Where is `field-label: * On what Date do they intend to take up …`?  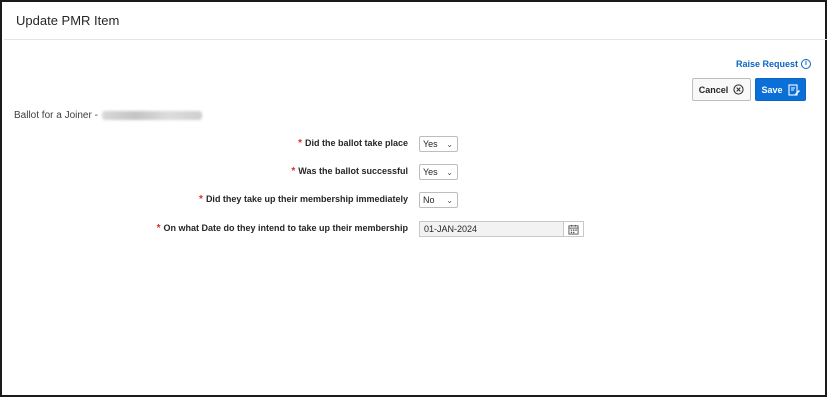
field-label: * On what Date do they intend to take up … is located at coordinates (282, 228).